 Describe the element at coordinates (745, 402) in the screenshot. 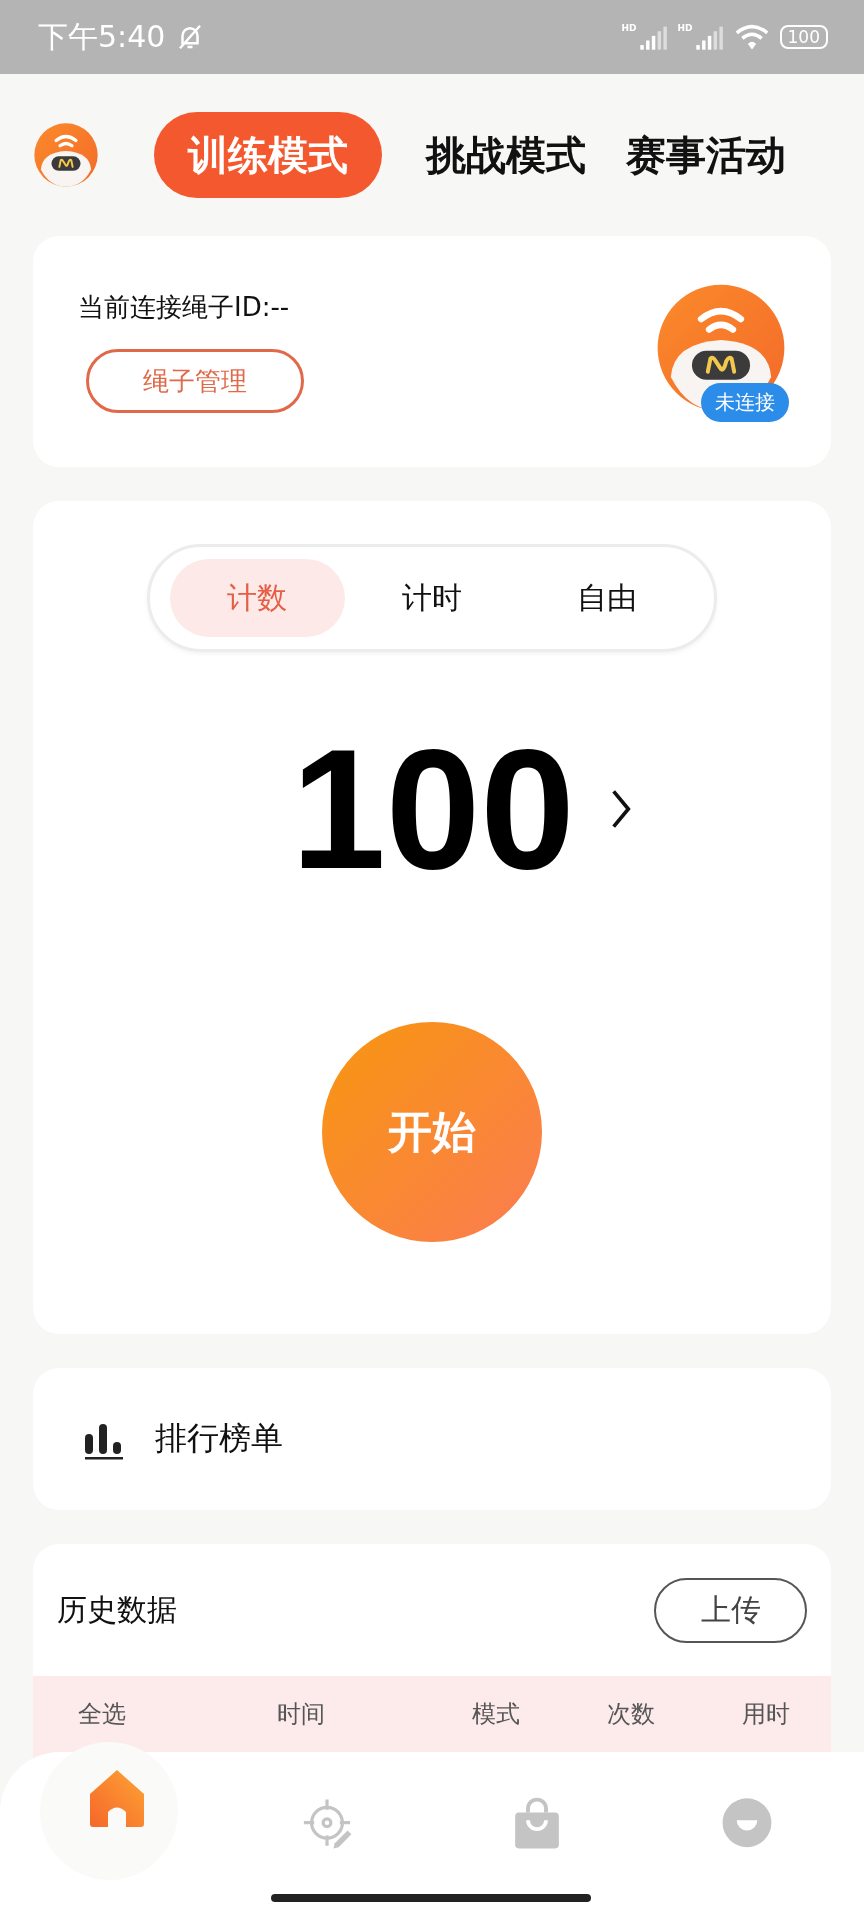

I see `connection-status-badge: 未连接` at that location.